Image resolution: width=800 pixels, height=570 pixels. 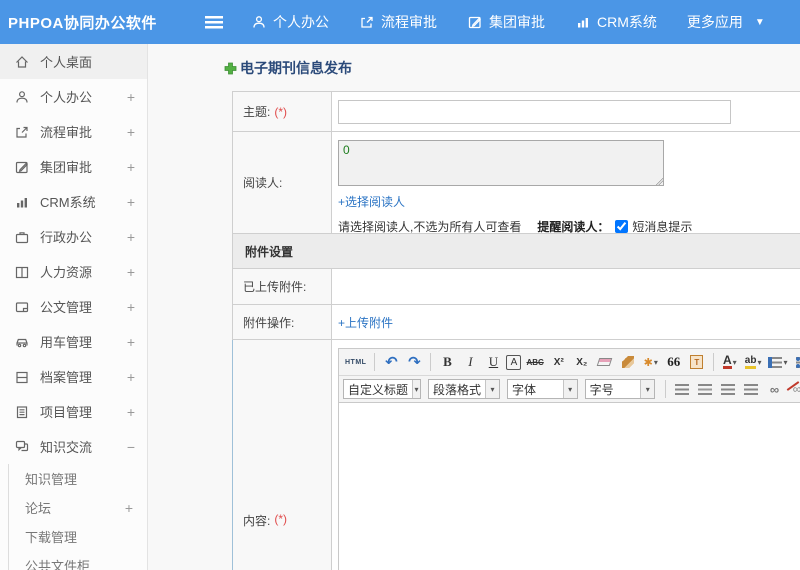 I want to click on knowledge-submenu: 知识管理 论坛 + 下载管理 公共文件柜, so click(x=77, y=517).